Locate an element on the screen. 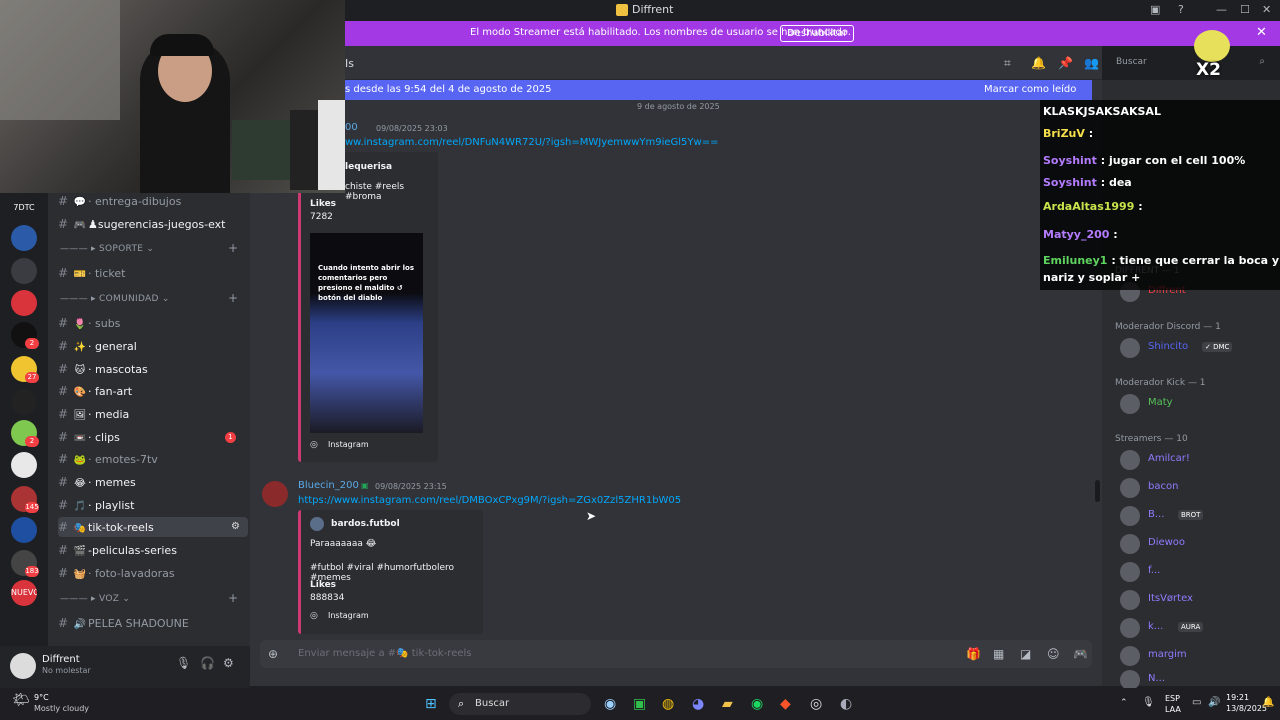  maximize-button: ☐ is located at coordinates (1245, 9).